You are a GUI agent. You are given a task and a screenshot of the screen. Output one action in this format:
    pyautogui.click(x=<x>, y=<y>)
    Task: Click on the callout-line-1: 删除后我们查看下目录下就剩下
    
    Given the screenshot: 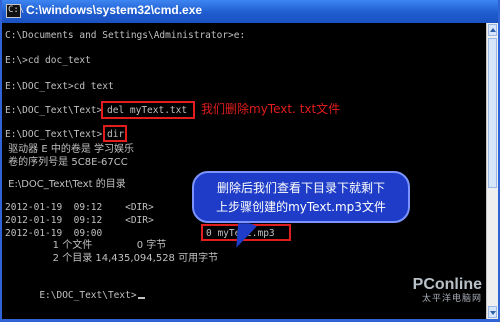 What is the action you would take?
    pyautogui.click(x=300, y=188)
    